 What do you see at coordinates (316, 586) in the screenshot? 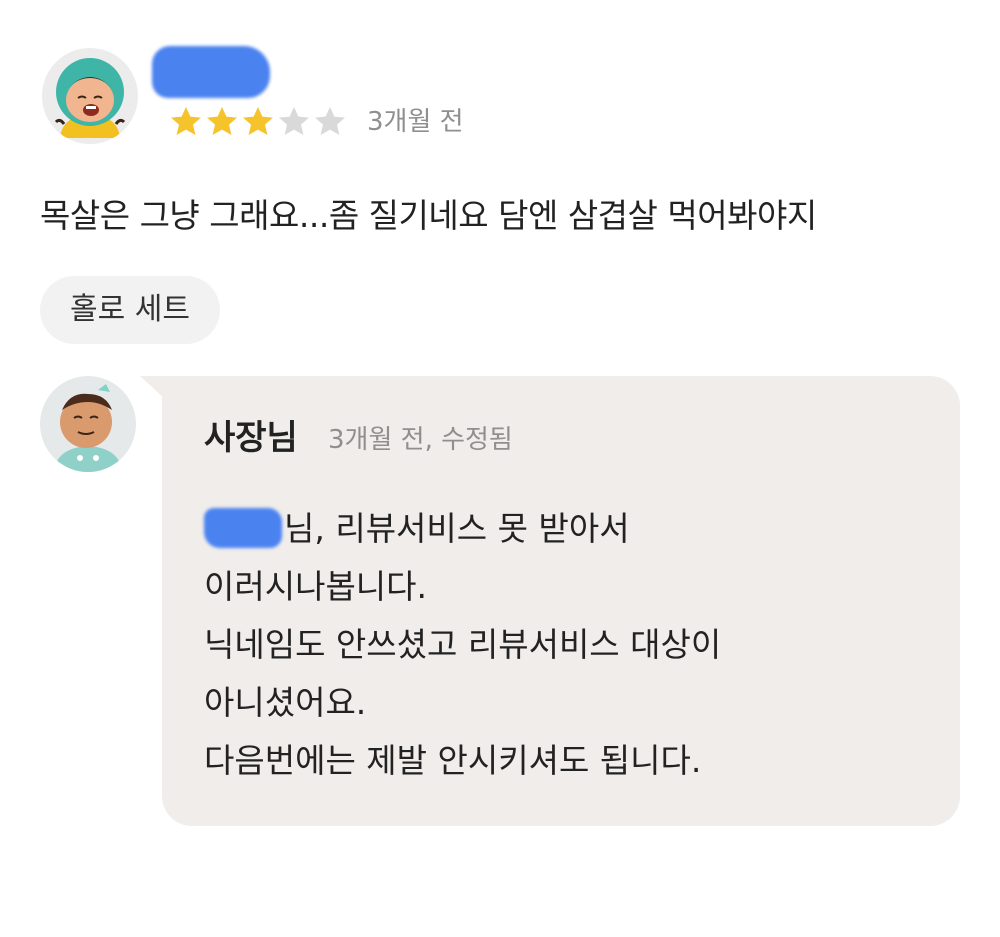
I see `reply-line: 이러시나봅니다.` at bounding box center [316, 586].